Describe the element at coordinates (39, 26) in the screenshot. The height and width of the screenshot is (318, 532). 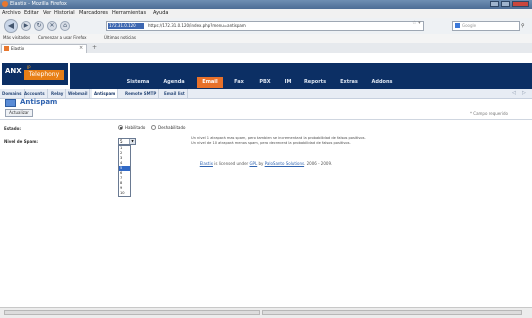
I see `reload-icon: ↻` at that location.